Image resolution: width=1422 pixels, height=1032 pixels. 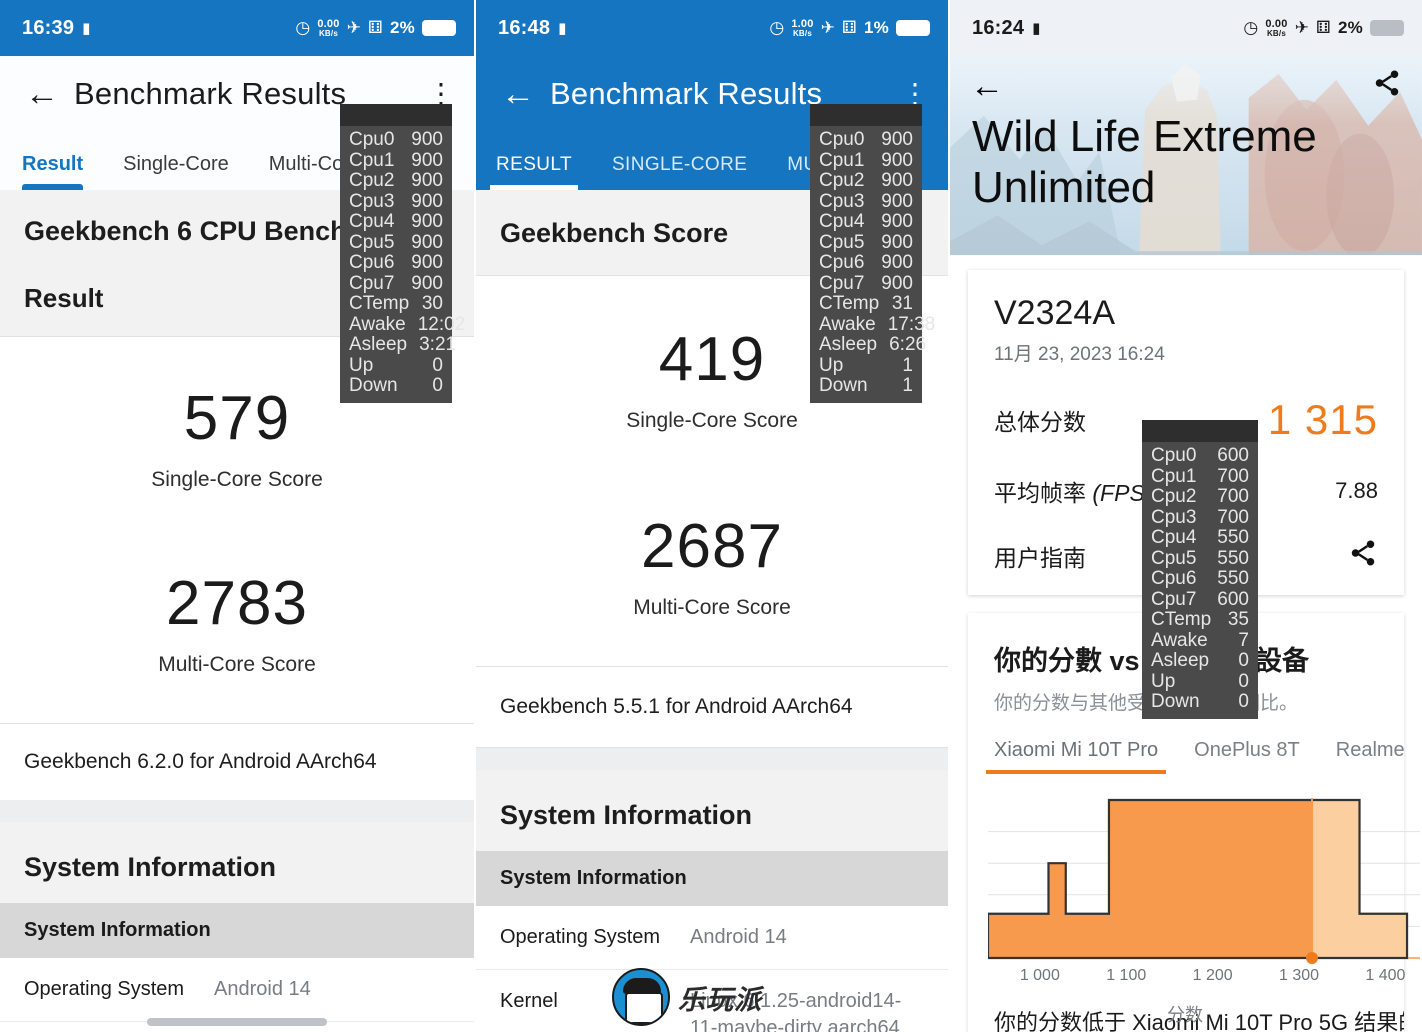 I want to click on comparison-tab-xiaomi: Xiaomi Mi 10T Pro, so click(x=1076, y=756).